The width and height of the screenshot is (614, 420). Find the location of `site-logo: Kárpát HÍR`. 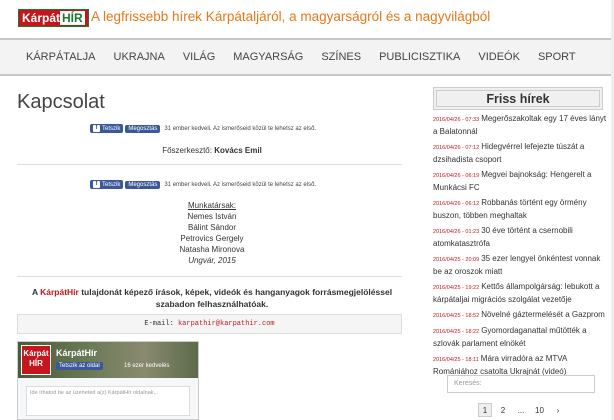

site-logo: Kárpát HÍR is located at coordinates (53, 18).